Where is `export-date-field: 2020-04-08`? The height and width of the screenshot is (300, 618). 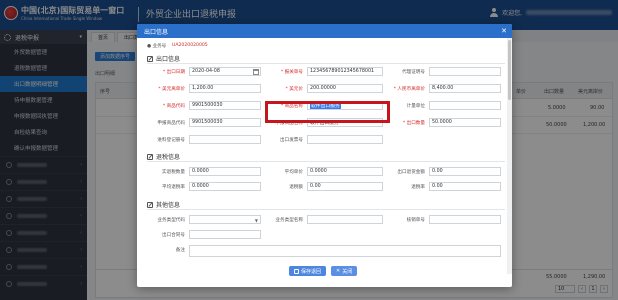
export-date-field: 2020-04-08 is located at coordinates (225, 71).